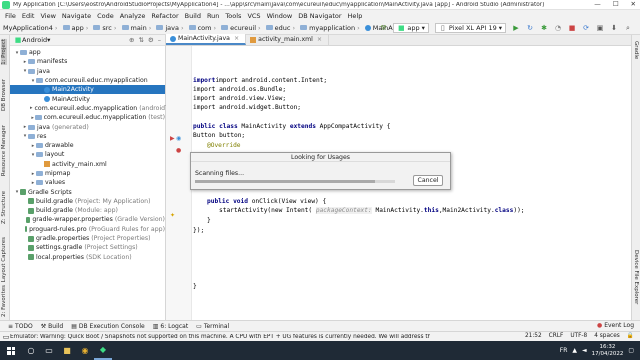  What do you see at coordinates (87, 40) in the screenshot?
I see `project-view-selector: ■ Android ▾ ⊕ ⇅ ⚙ –` at bounding box center [87, 40].